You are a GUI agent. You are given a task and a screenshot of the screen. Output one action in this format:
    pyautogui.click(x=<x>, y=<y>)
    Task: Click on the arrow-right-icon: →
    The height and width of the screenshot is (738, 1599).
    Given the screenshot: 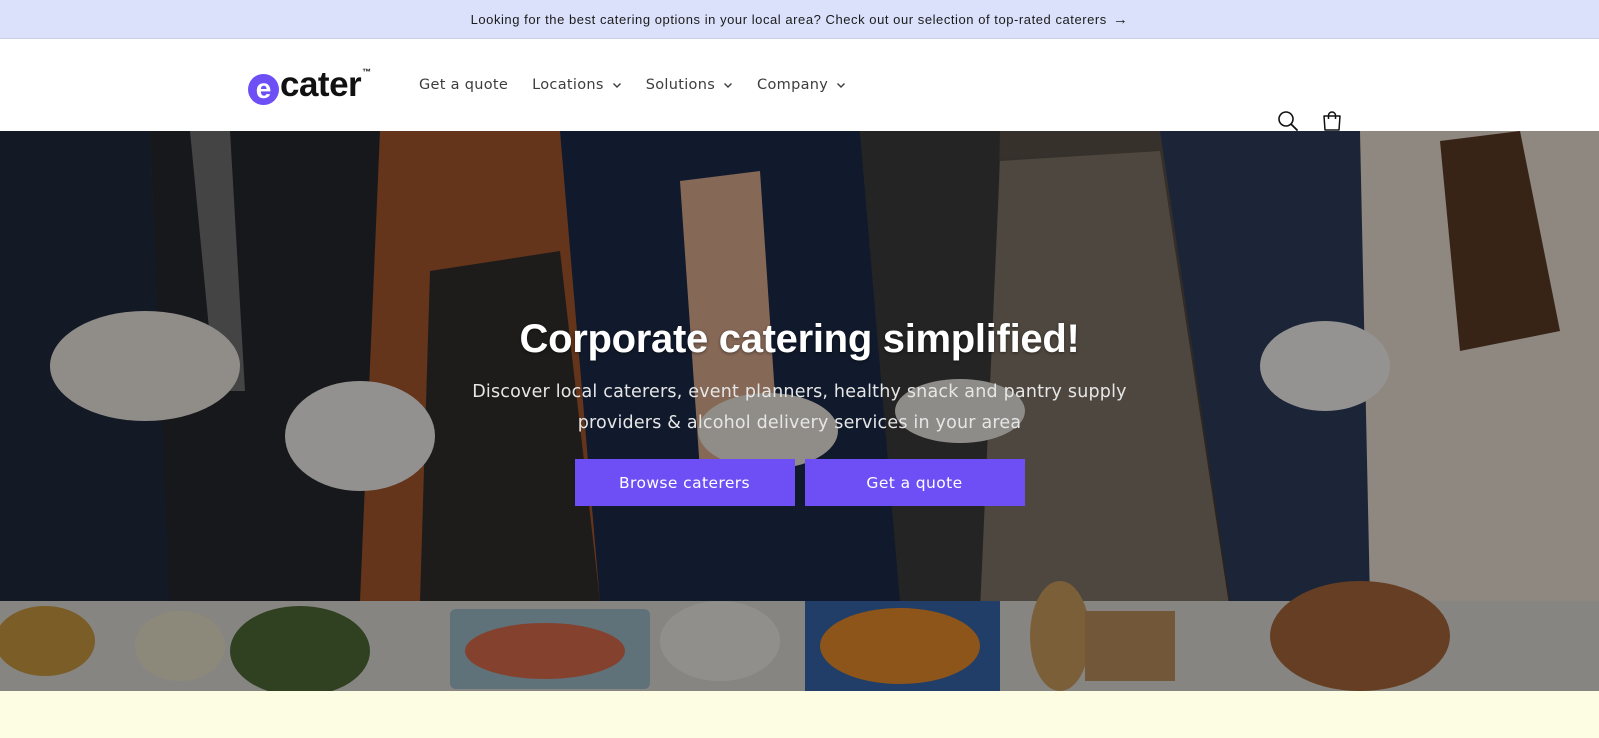 What is the action you would take?
    pyautogui.click(x=1120, y=19)
    